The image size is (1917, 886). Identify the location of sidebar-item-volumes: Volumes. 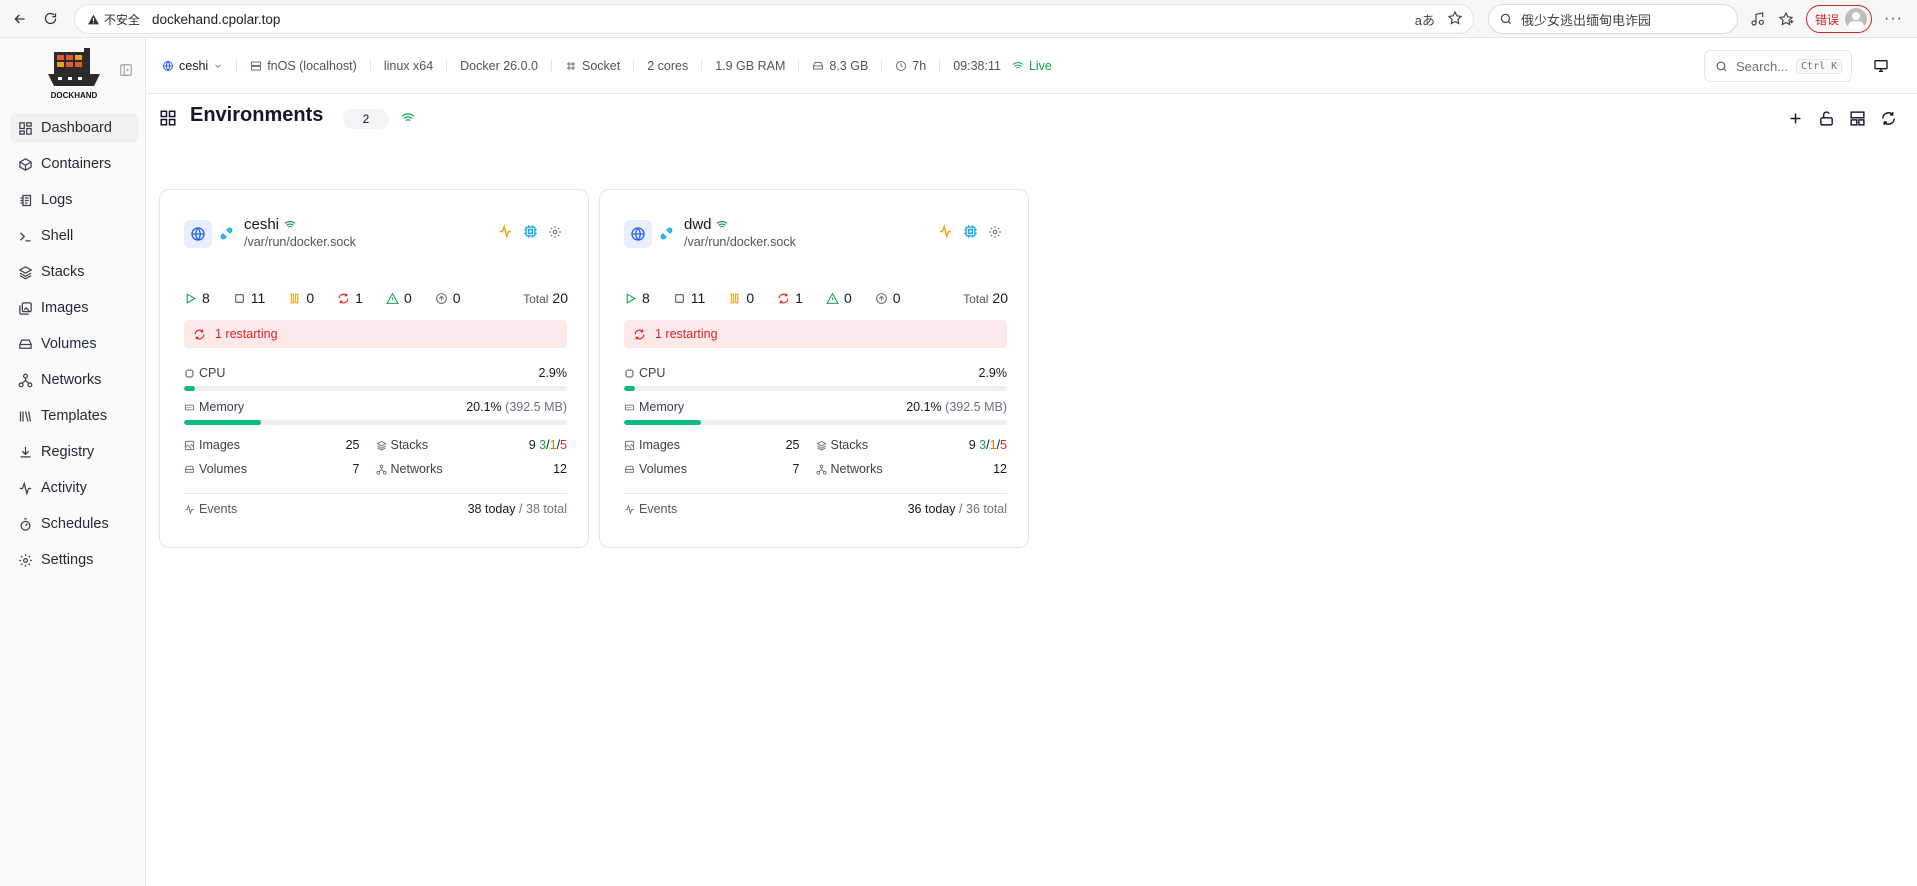
(74, 344).